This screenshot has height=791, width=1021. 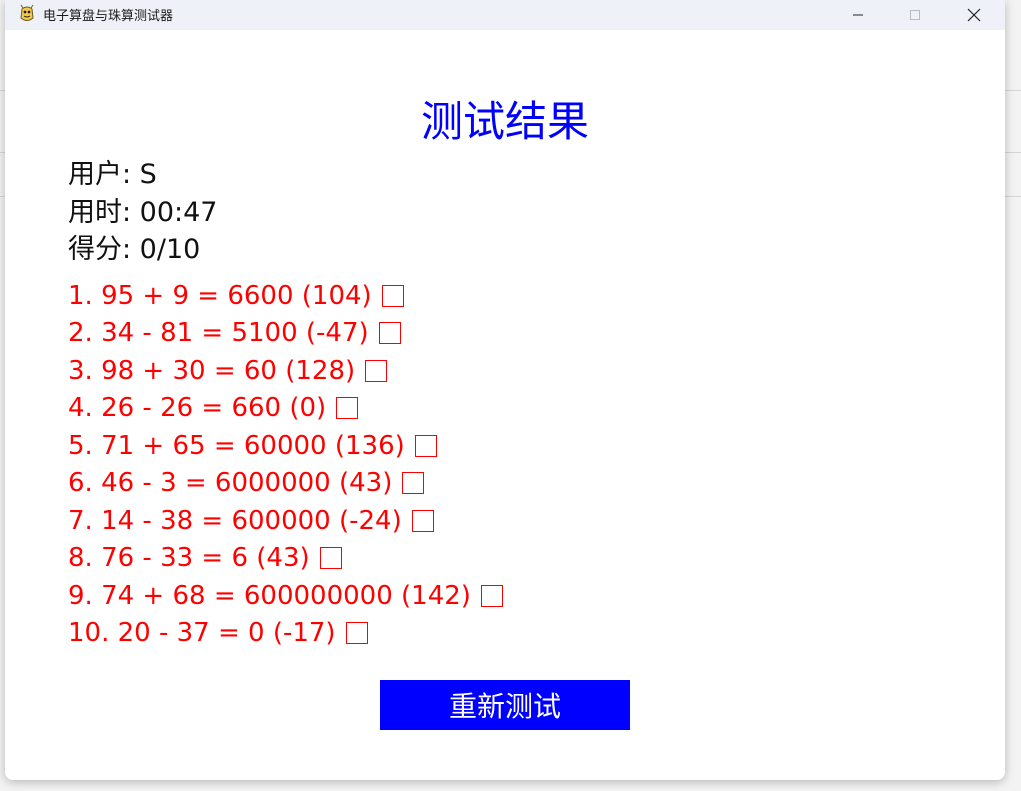 What do you see at coordinates (112, 174) in the screenshot?
I see `user-label: 用户: S` at bounding box center [112, 174].